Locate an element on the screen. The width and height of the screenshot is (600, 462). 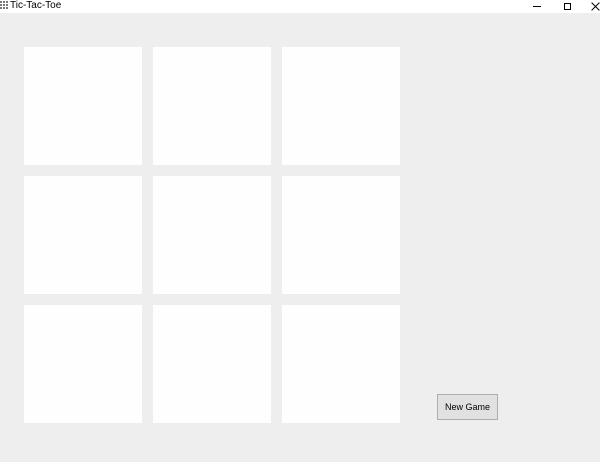
minimize-icon is located at coordinates (537, 6).